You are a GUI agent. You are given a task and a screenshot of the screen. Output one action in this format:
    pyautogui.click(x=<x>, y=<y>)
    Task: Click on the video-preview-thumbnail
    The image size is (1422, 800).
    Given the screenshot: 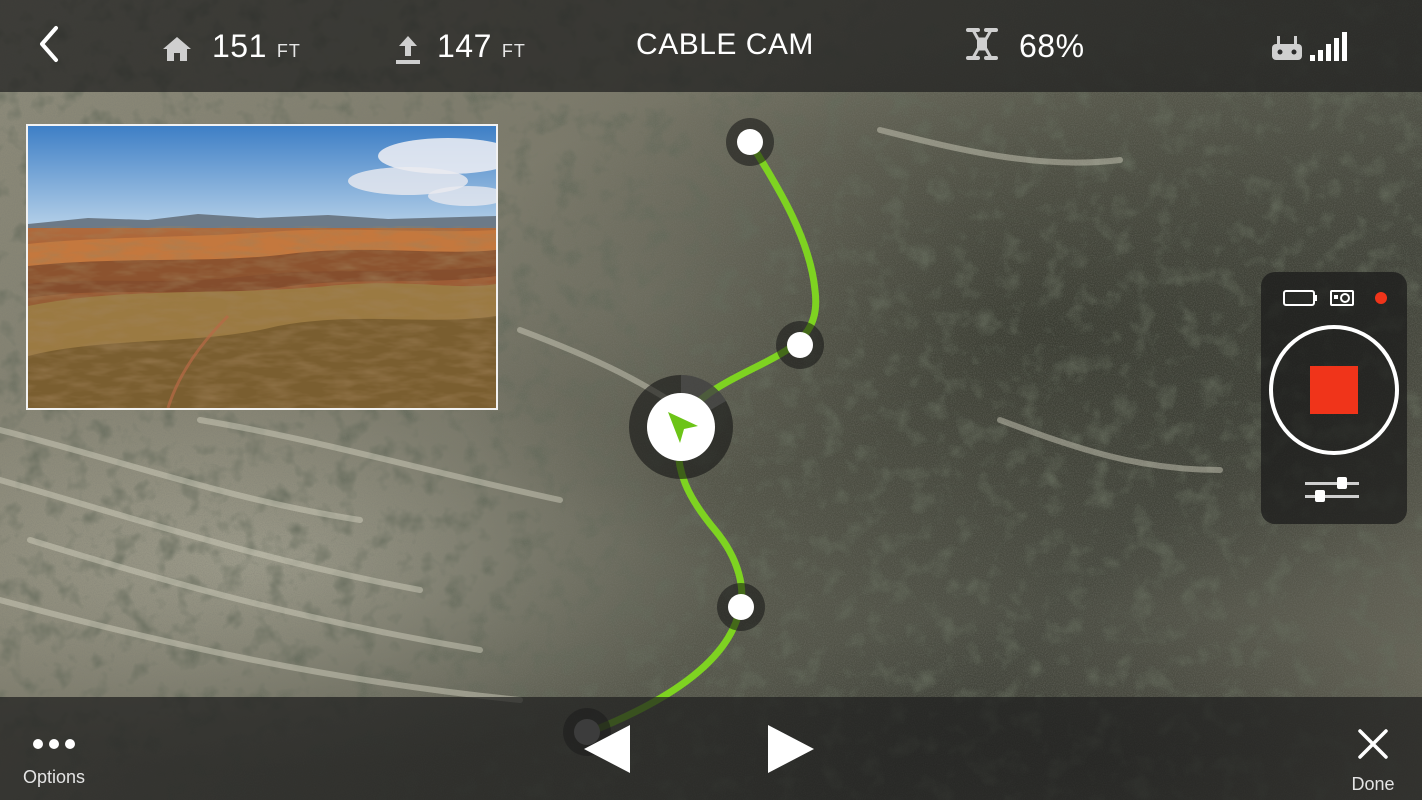 What is the action you would take?
    pyautogui.click(x=262, y=267)
    